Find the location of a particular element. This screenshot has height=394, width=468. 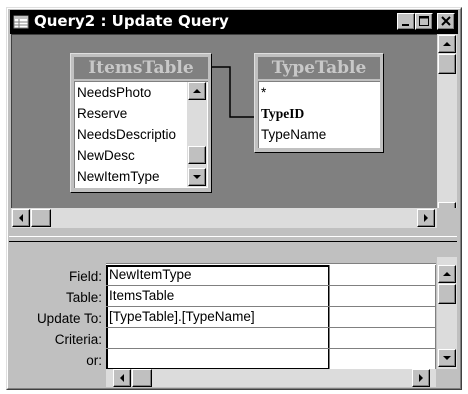

window-title: Query2 : Update Query is located at coordinates (131, 21).